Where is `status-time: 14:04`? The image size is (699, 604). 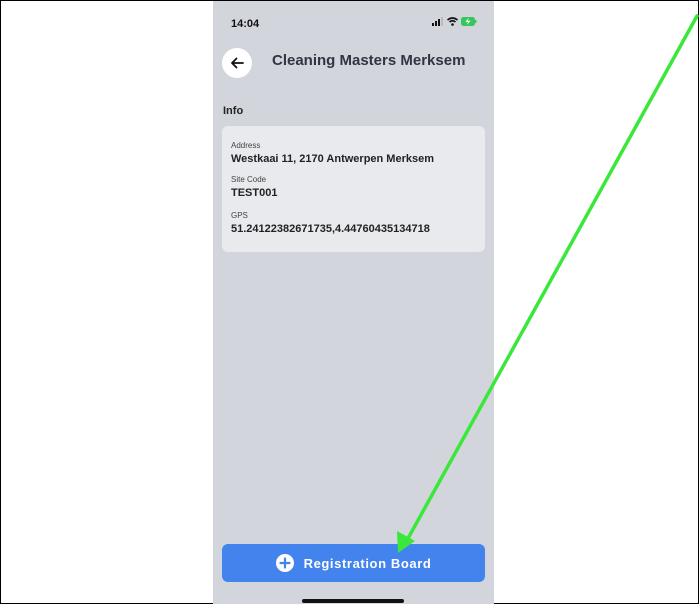 status-time: 14:04 is located at coordinates (245, 24).